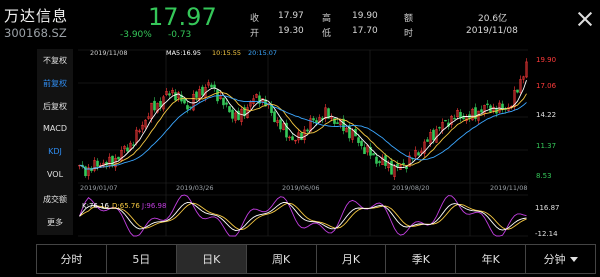 This screenshot has height=277, width=600. I want to click on kdj-axis-label: 116.87, so click(547, 208).